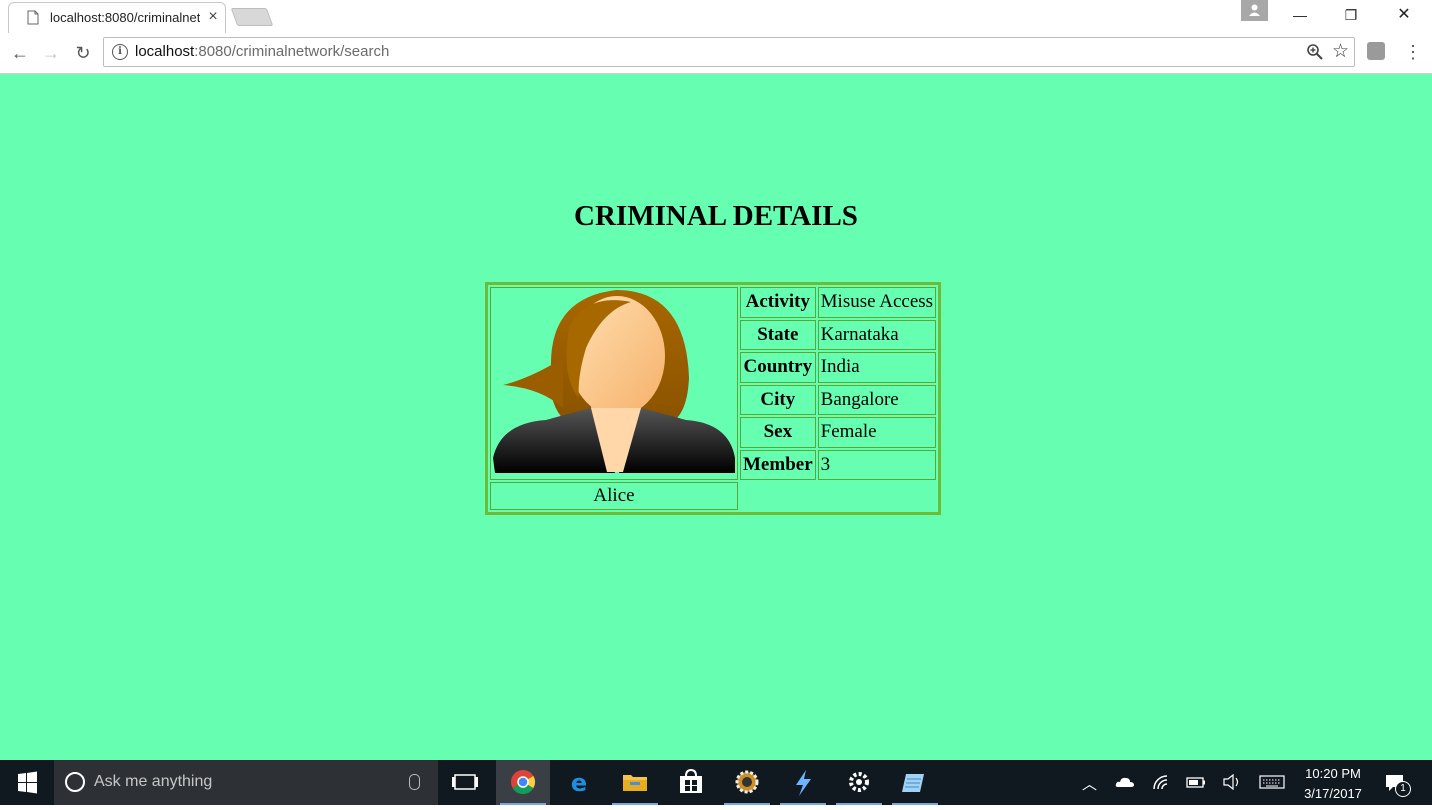 The image size is (1432, 810). I want to click on onedrive-icon, so click(1125, 782).